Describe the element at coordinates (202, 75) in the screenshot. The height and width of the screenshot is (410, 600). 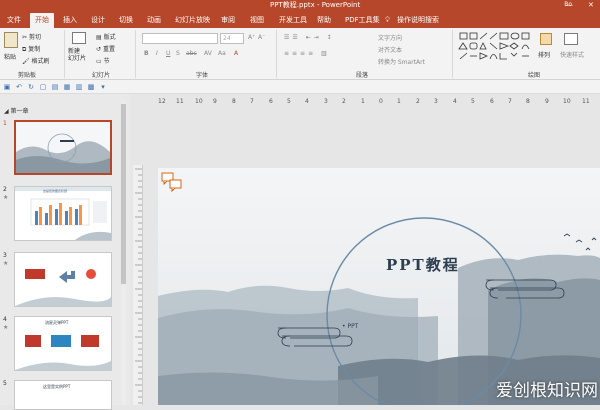
I see `font-group-label: 字体` at that location.